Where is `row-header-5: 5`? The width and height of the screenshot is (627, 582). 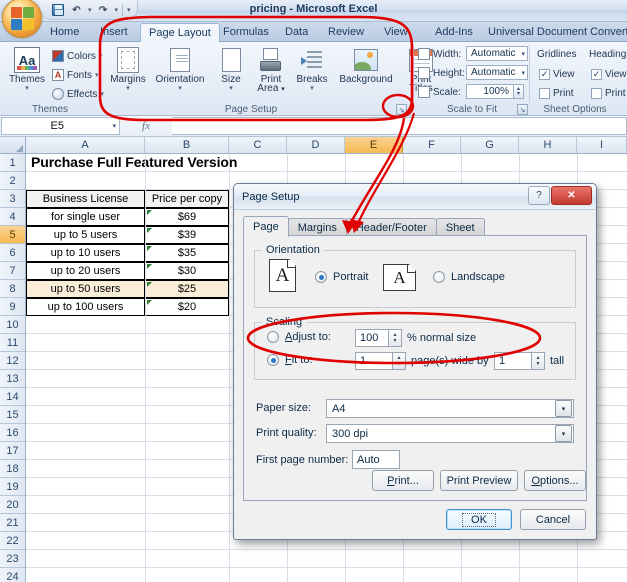 row-header-5: 5 is located at coordinates (12, 235).